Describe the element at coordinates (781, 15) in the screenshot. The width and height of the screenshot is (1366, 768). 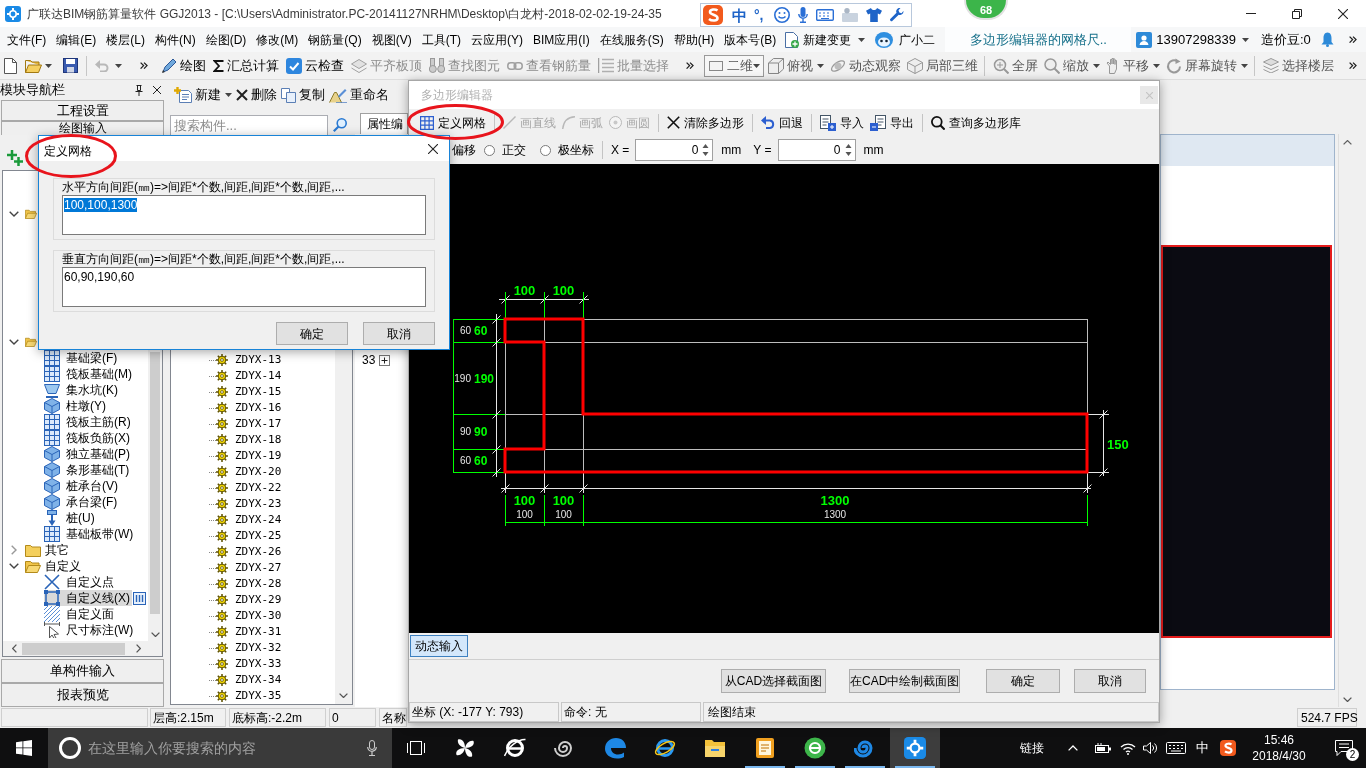
I see `smiley-icon` at that location.